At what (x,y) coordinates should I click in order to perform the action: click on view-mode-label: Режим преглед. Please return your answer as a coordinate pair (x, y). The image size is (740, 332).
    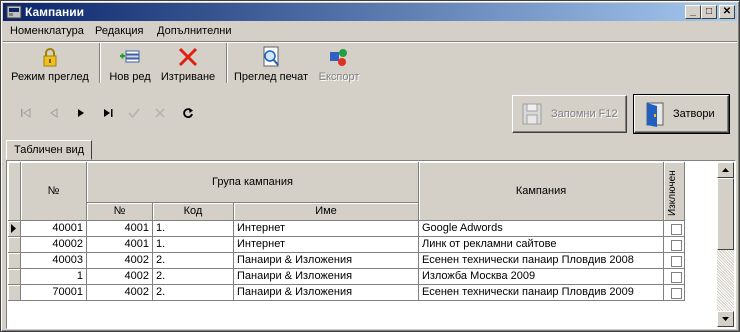
    Looking at the image, I should click on (50, 77).